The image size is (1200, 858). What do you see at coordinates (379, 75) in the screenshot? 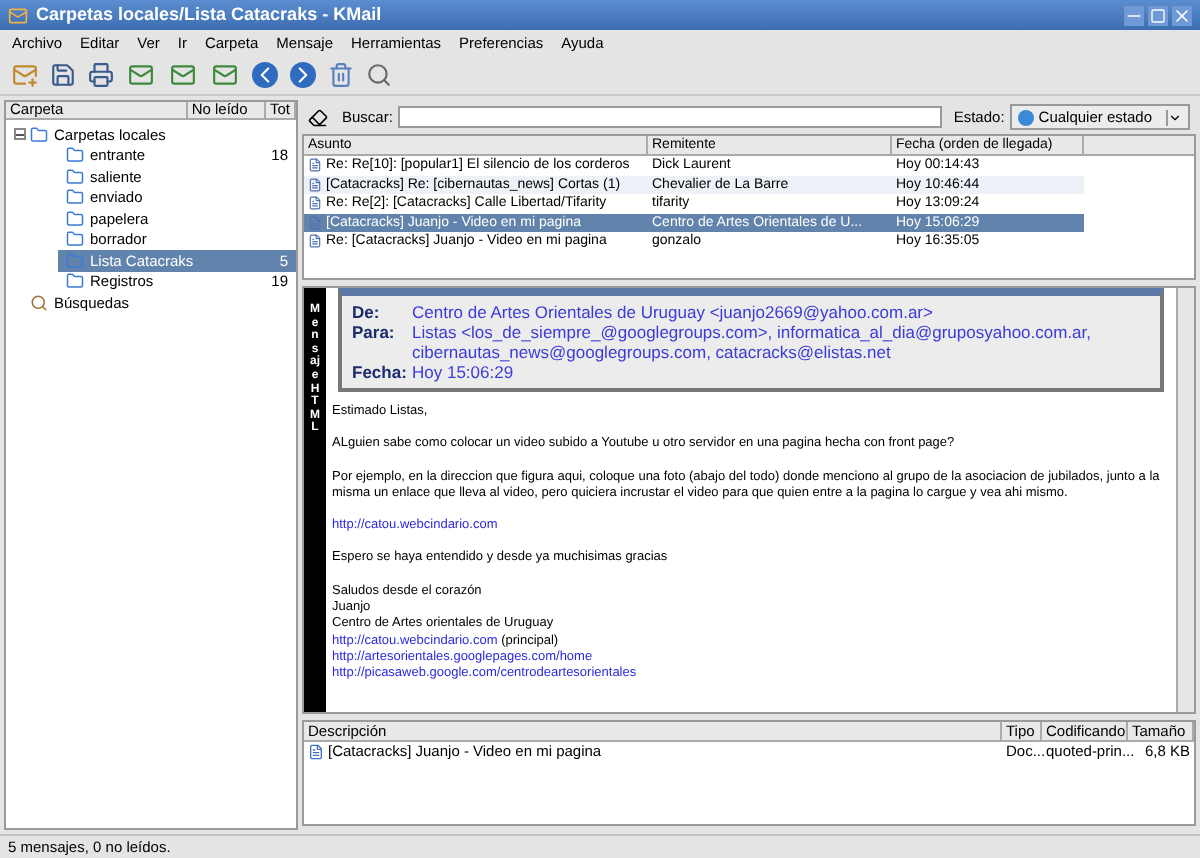
I see `search-icon` at bounding box center [379, 75].